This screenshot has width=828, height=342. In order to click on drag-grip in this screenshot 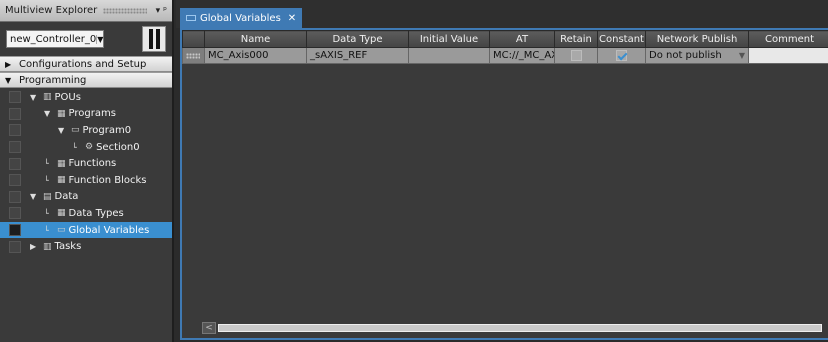, I will do `click(125, 10)`.